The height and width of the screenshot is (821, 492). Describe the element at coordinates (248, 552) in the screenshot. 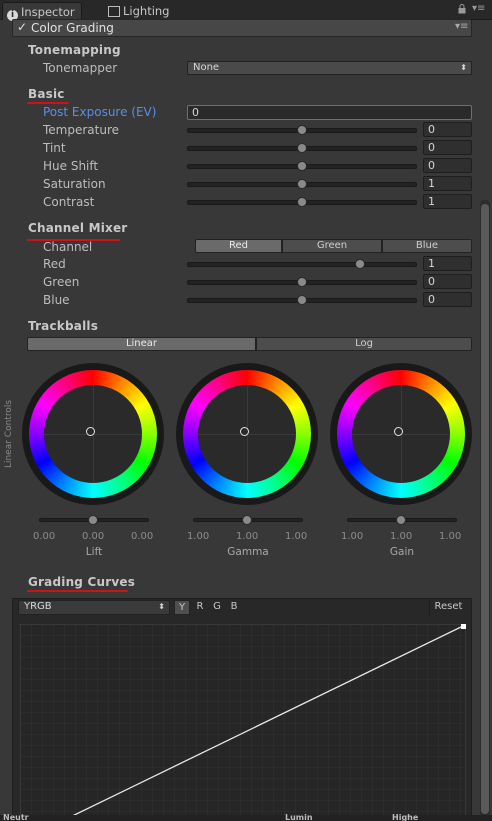

I see `wheel-label: Gamma` at that location.